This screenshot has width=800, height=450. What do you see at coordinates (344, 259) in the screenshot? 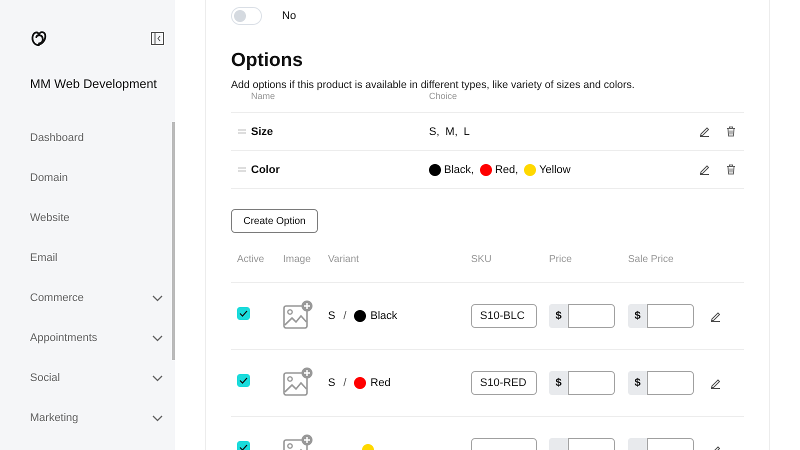
I see `column-header: Variant` at bounding box center [344, 259].